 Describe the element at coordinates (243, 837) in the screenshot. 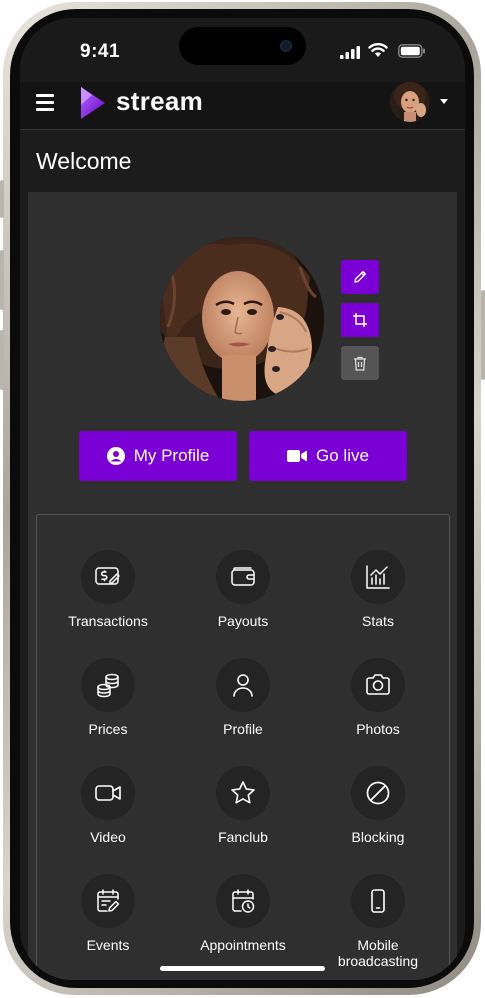

I see `menu-item-label: Fanclub` at that location.